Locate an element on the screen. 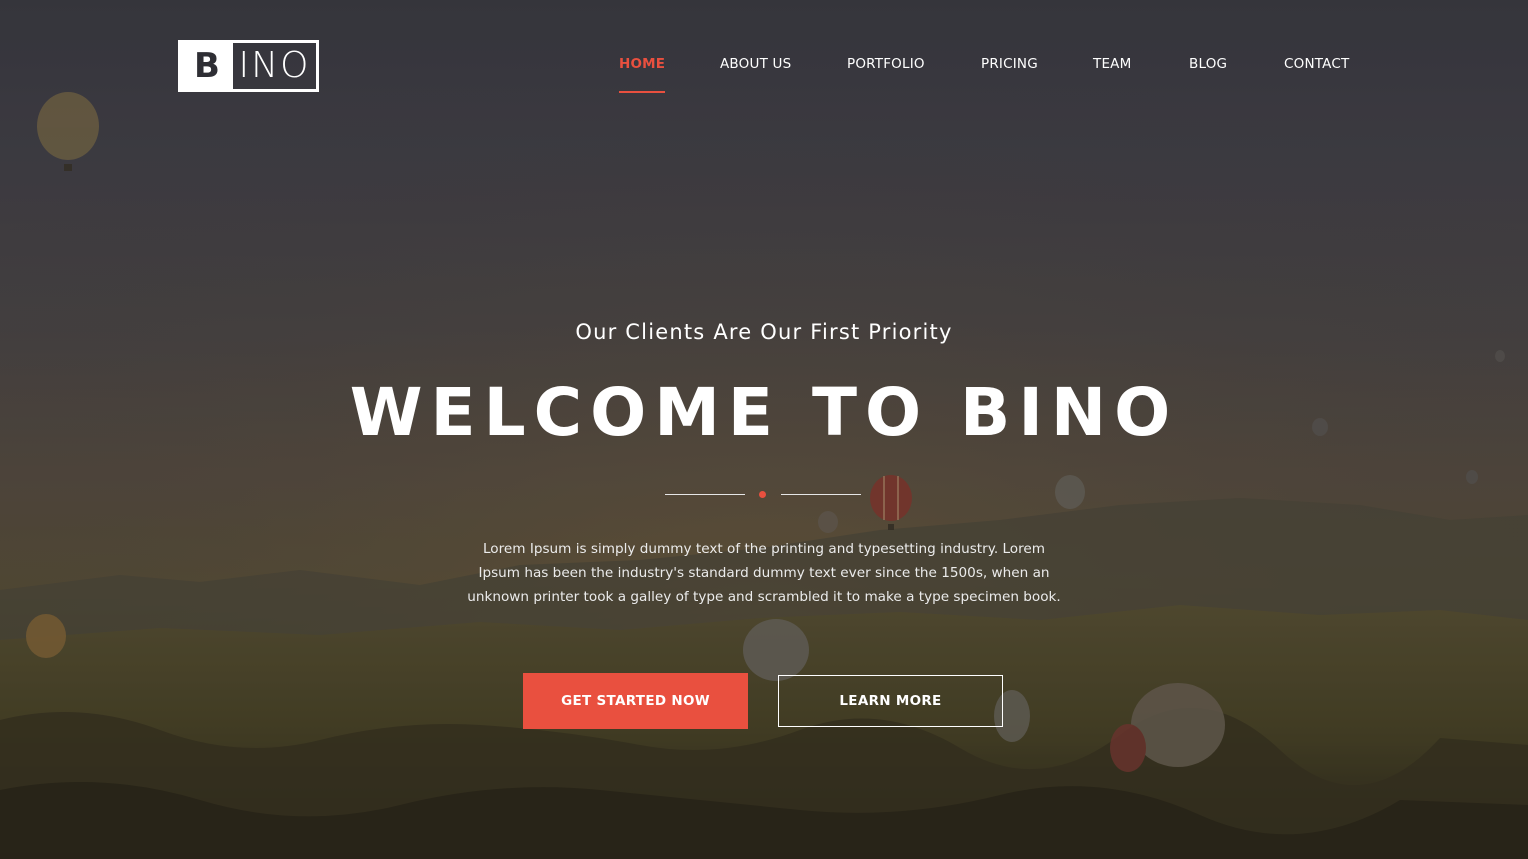  learn-more-button: LEARN MORE is located at coordinates (890, 701).